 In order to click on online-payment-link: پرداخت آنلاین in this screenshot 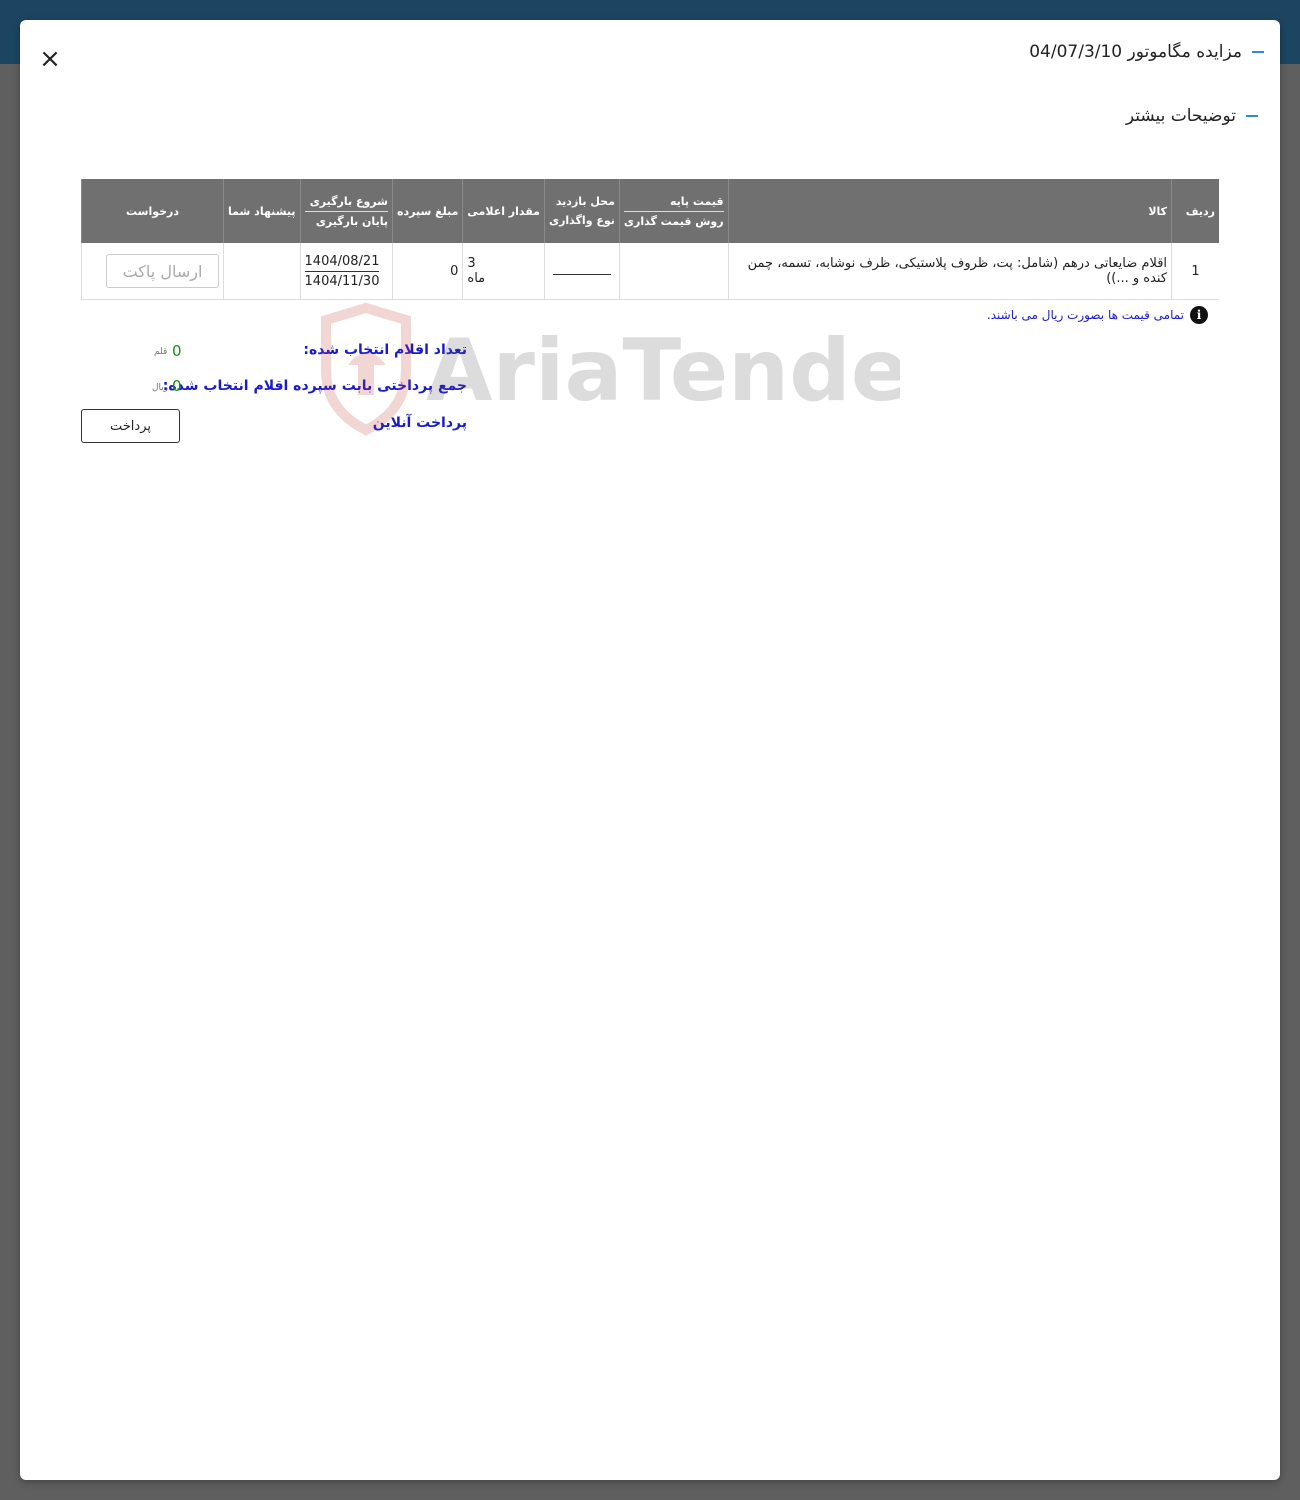, I will do `click(420, 423)`.